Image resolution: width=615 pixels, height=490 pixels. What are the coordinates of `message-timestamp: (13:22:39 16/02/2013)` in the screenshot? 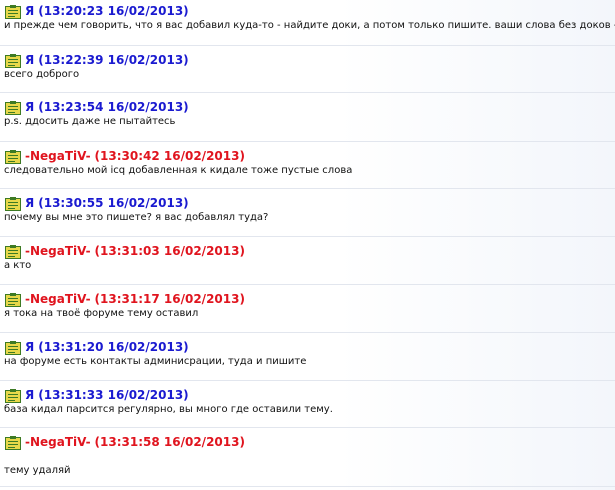 It's located at (113, 59).